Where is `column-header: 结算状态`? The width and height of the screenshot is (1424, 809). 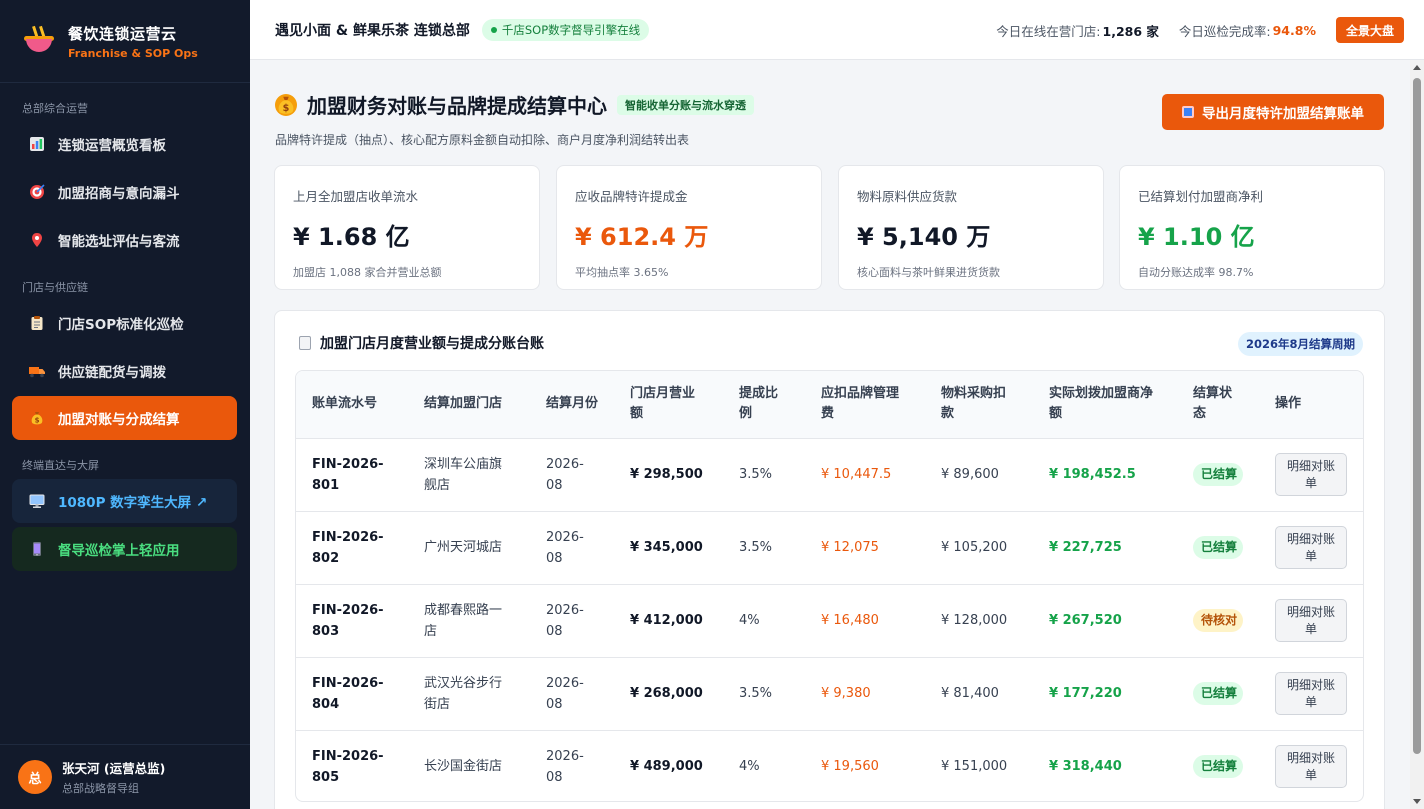
column-header: 结算状态 is located at coordinates (1218, 405).